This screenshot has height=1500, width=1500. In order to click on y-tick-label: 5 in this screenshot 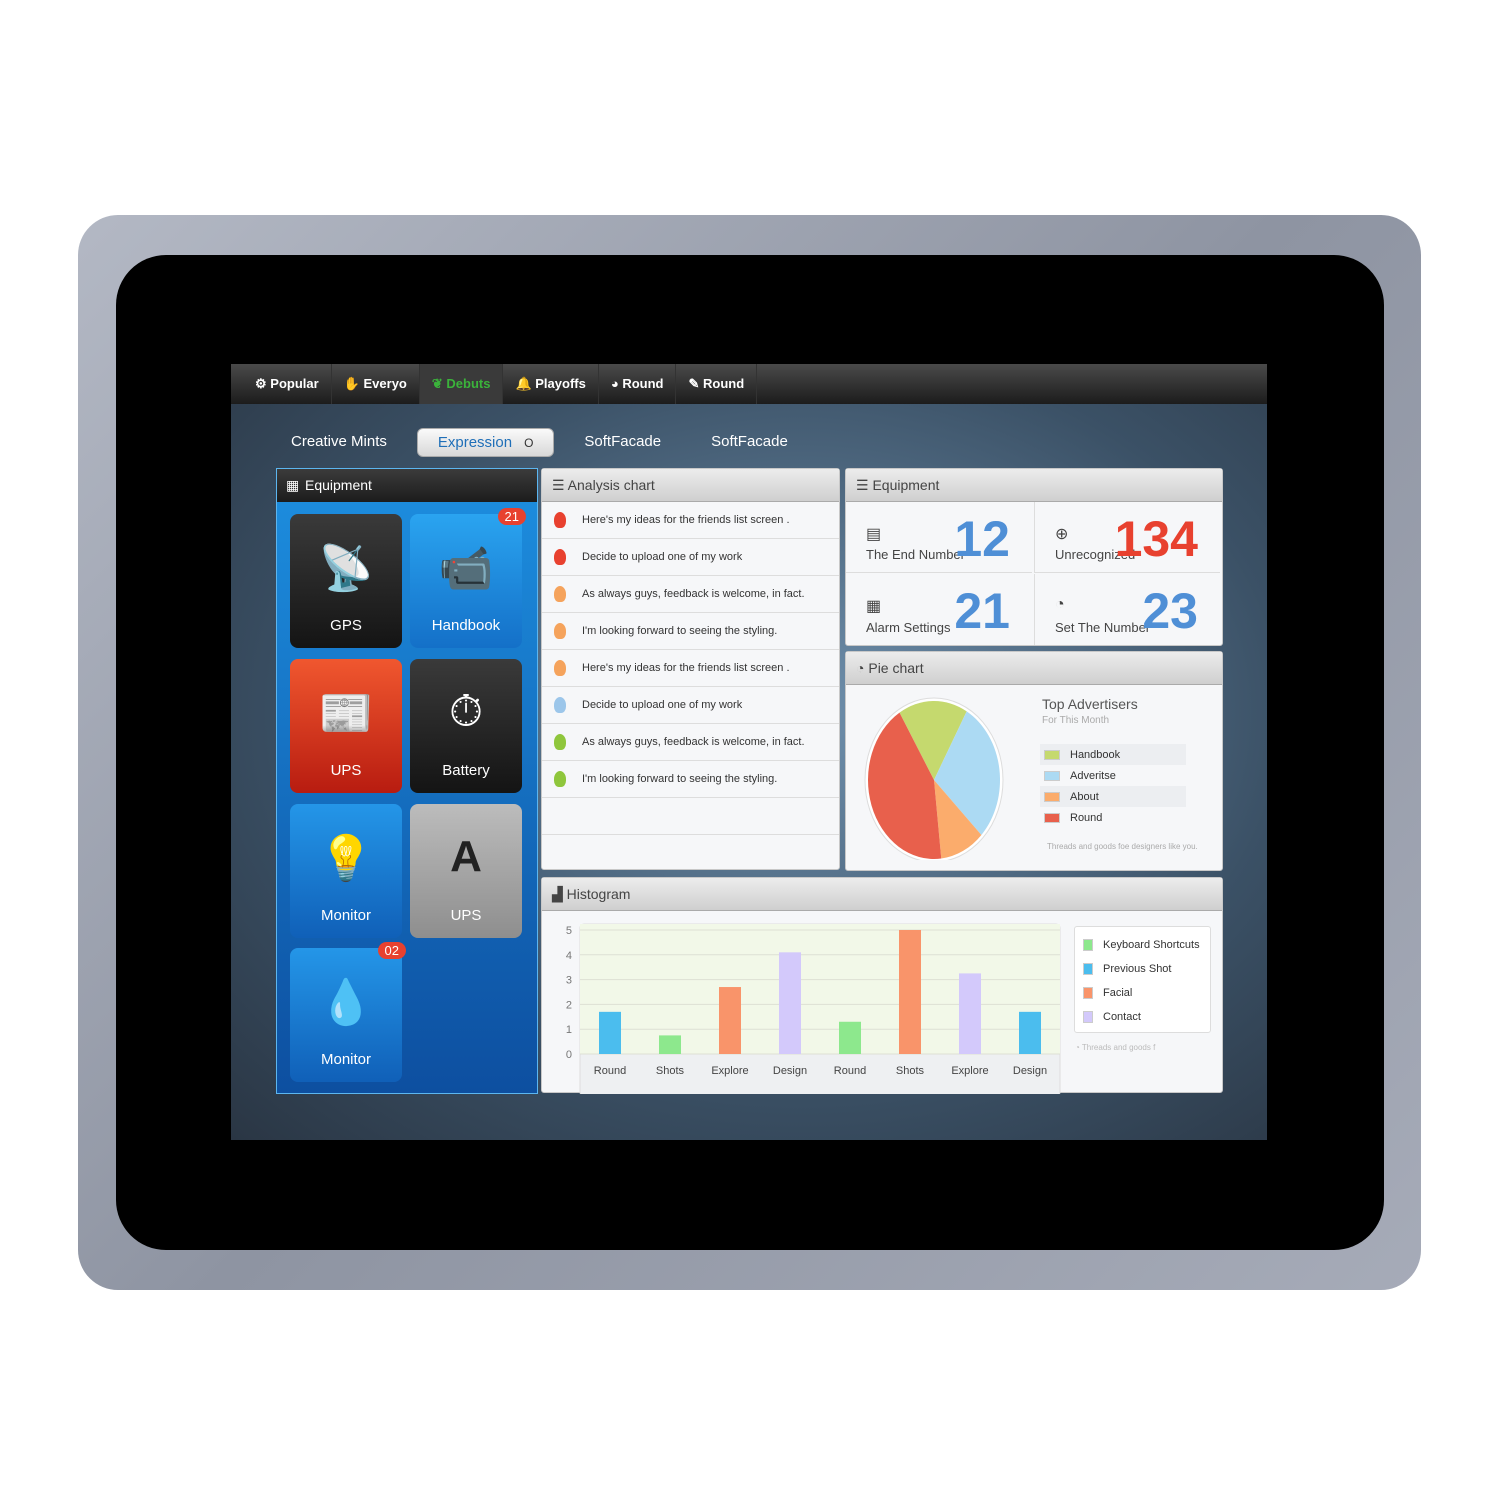, I will do `click(569, 931)`.